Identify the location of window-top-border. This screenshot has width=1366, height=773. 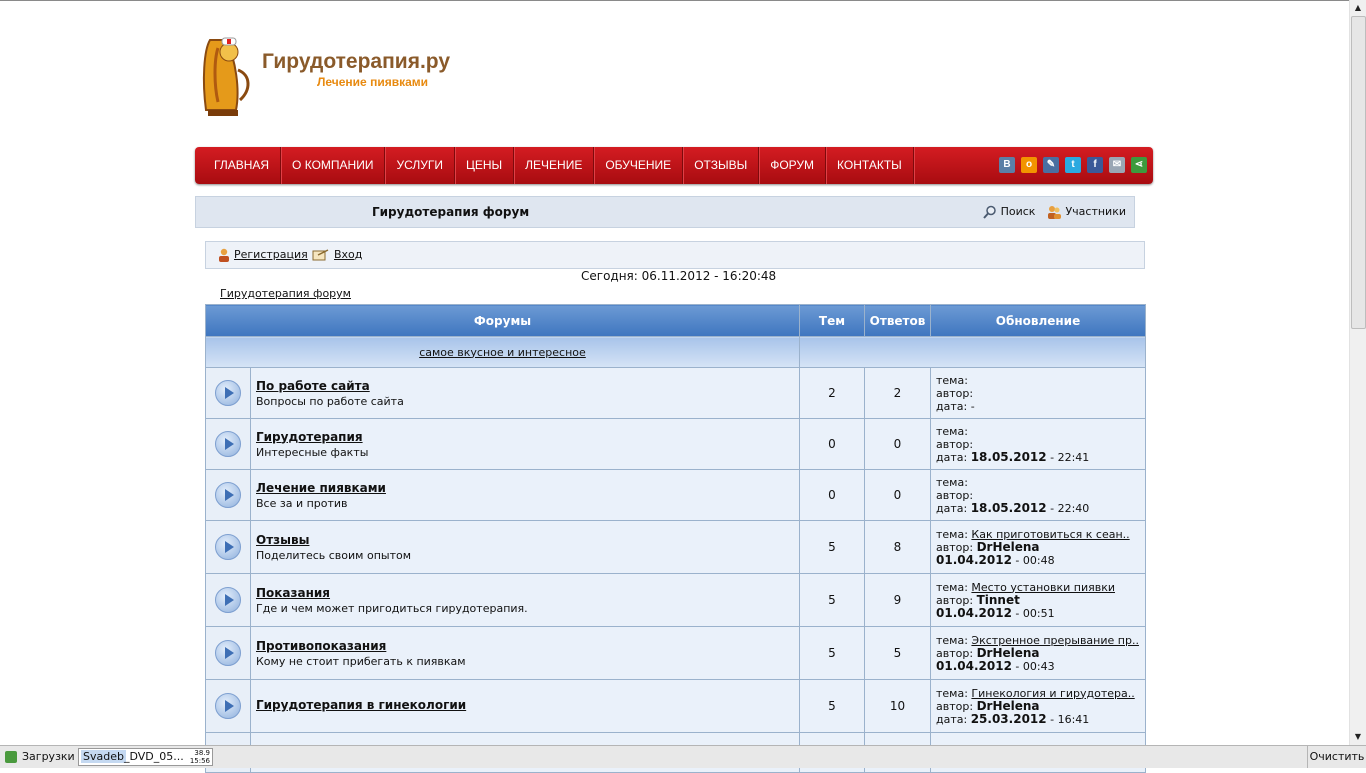
(683, 0).